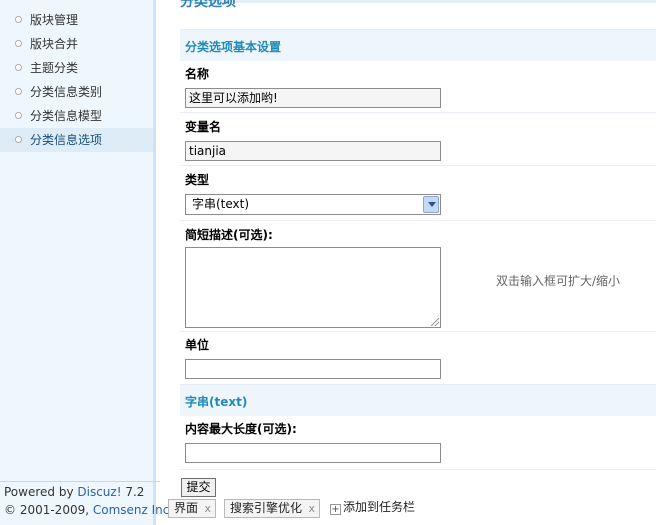 The image size is (656, 525). I want to click on maxlength-input, so click(313, 453).